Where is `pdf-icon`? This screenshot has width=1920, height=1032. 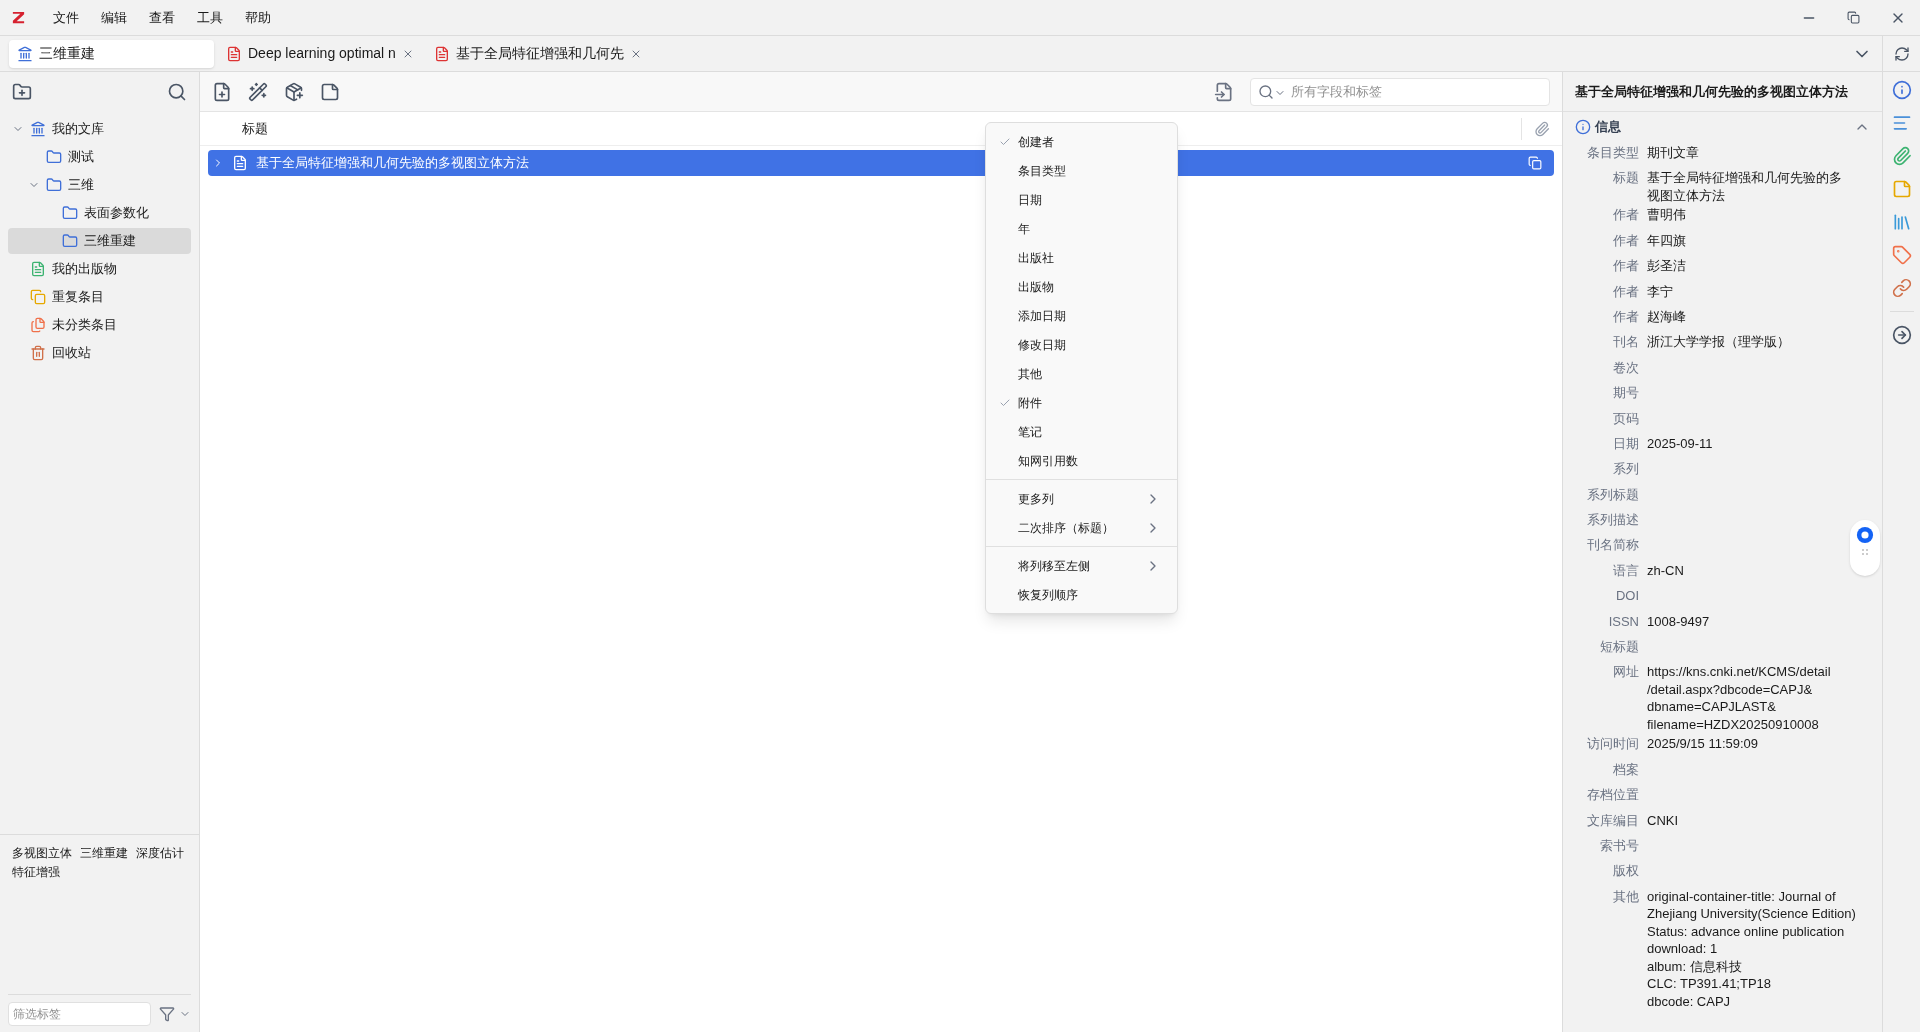
pdf-icon is located at coordinates (234, 53).